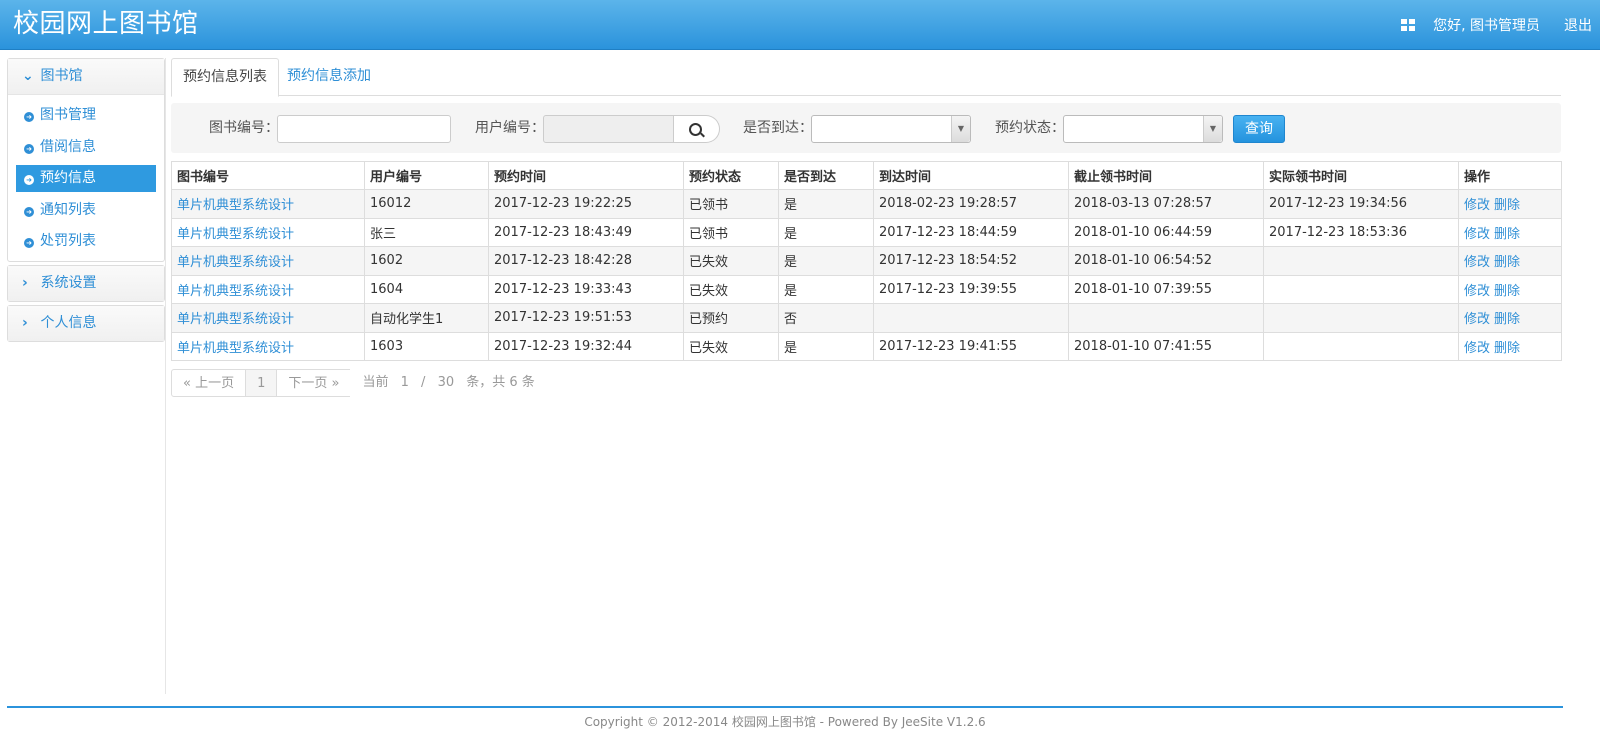 This screenshot has width=1600, height=753. What do you see at coordinates (426, 289) in the screenshot?
I see `user-cell: 1604` at bounding box center [426, 289].